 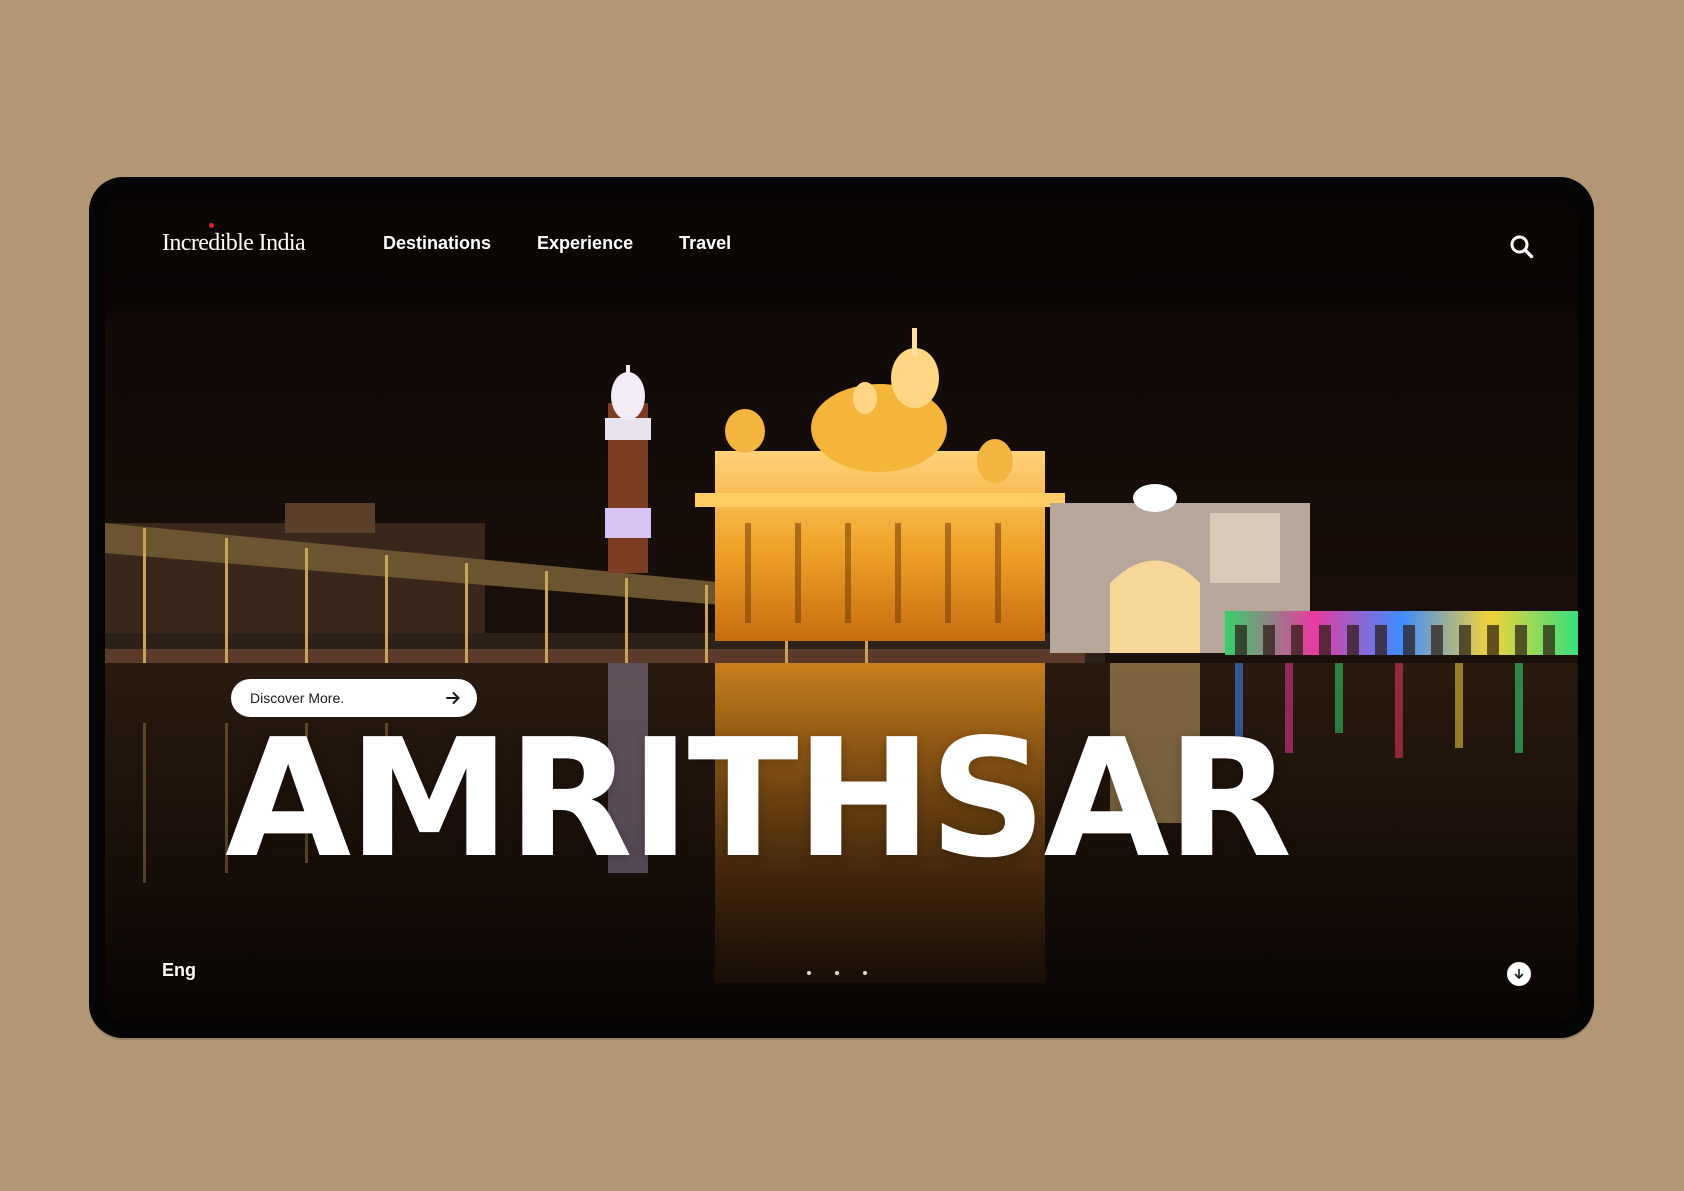 I want to click on scroll-down-button, so click(x=1519, y=974).